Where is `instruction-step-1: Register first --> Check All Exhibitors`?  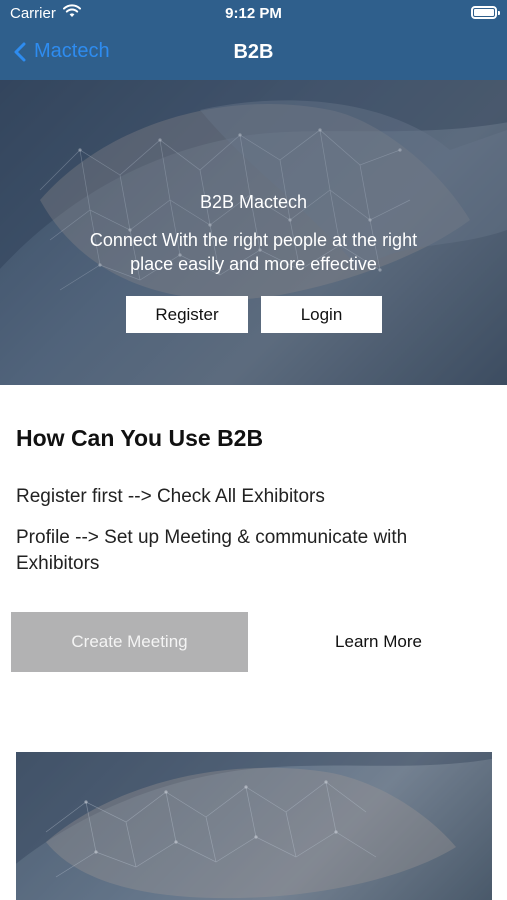 instruction-step-1: Register first --> Check All Exhibitors is located at coordinates (170, 496).